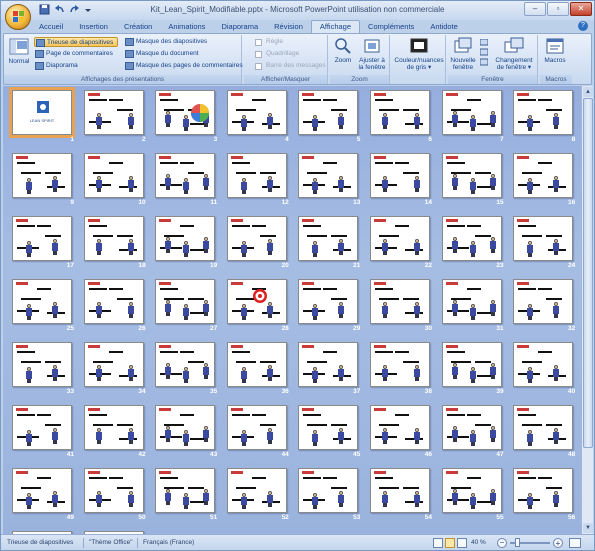 The image size is (595, 551). What do you see at coordinates (462, 543) in the screenshot?
I see `slideshow-status-icon` at bounding box center [462, 543].